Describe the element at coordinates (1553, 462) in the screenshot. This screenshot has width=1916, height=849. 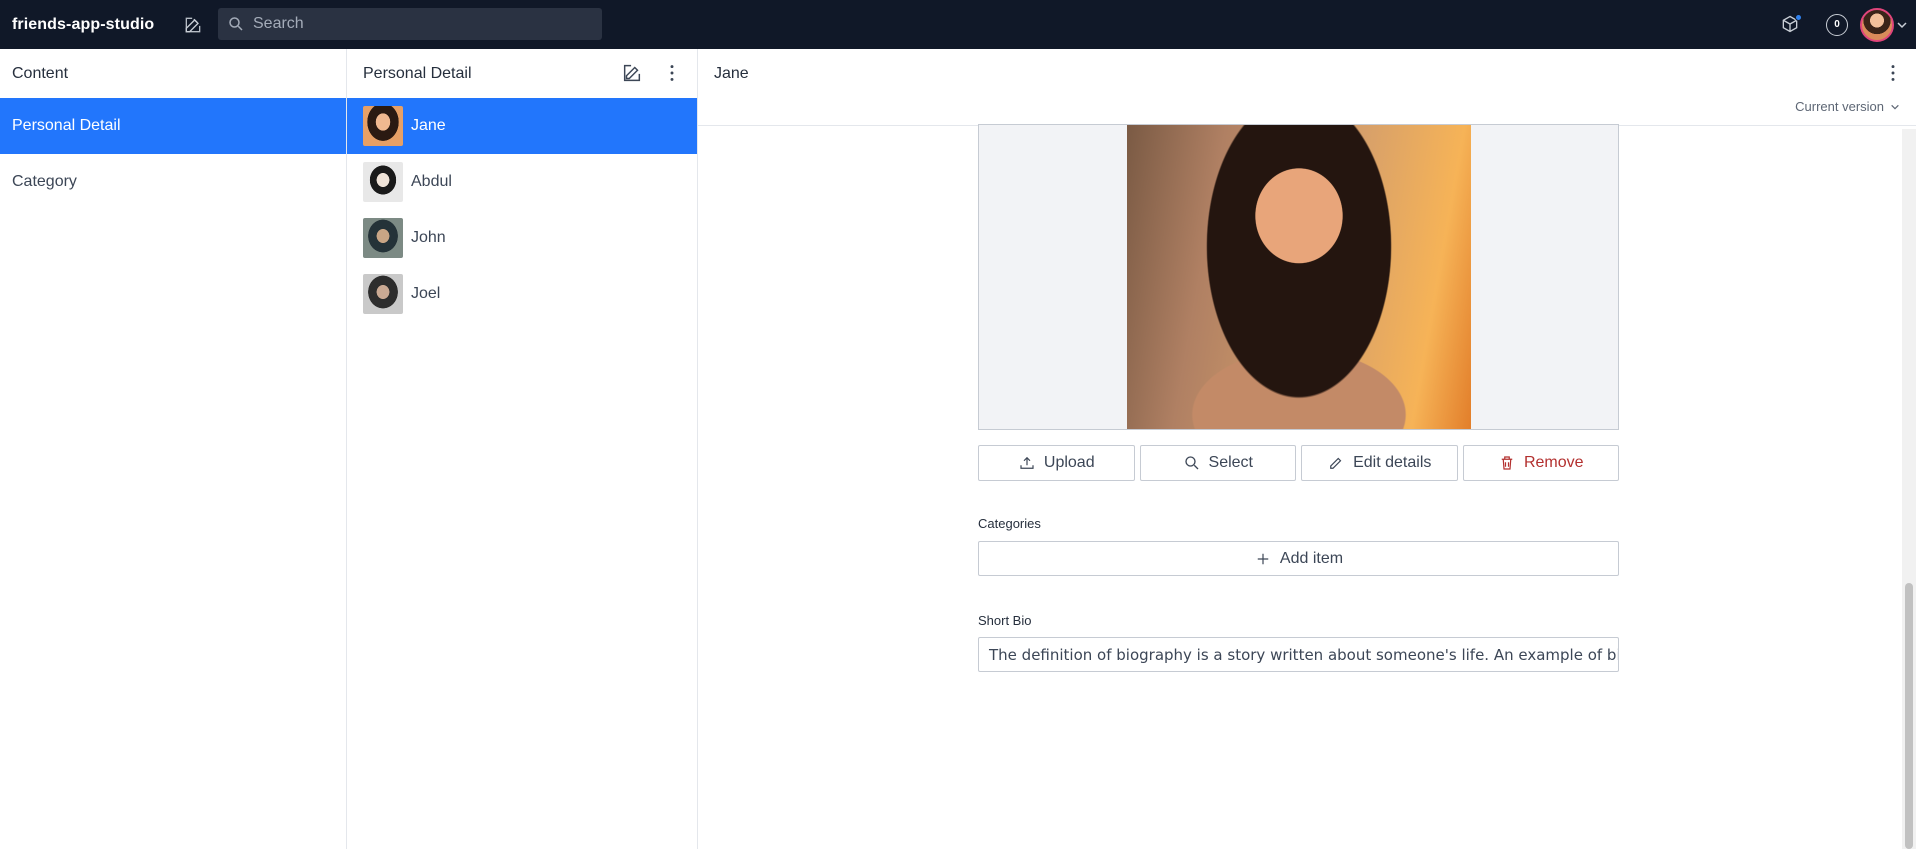
I see `remove-label: Remove` at that location.